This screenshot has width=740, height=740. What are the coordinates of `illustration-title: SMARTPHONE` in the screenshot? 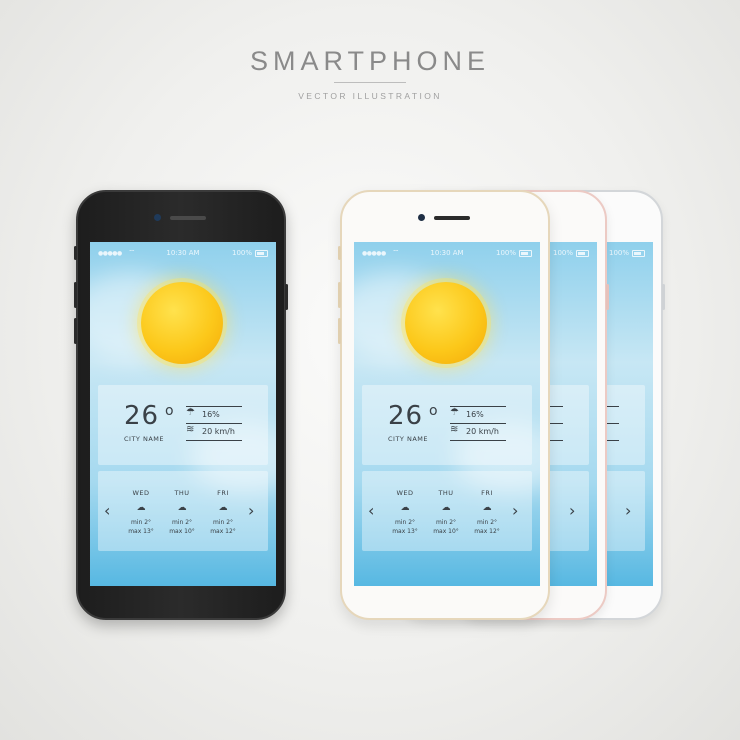 It's located at (370, 61).